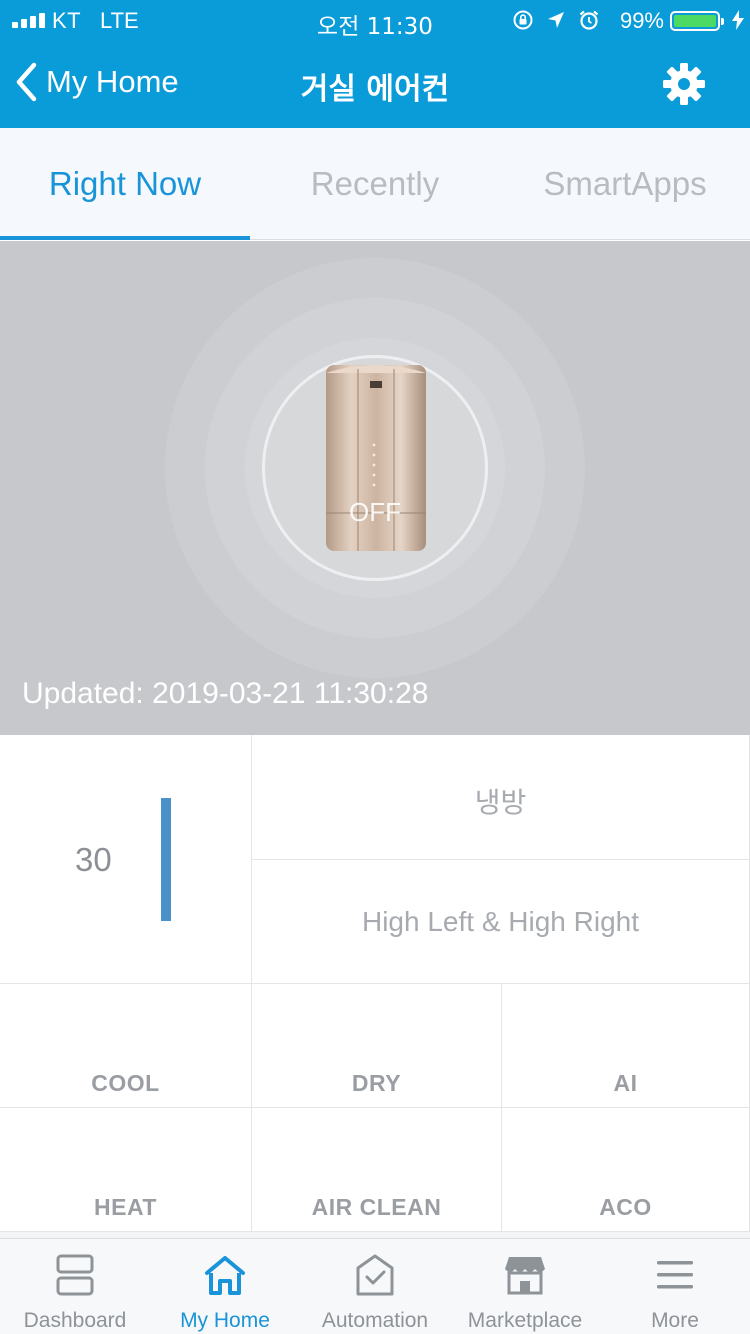 This screenshot has width=750, height=1334. I want to click on top-bar: KT LTE 오전 11:30 99% My Home 거실 에어컨, so click(375, 64).